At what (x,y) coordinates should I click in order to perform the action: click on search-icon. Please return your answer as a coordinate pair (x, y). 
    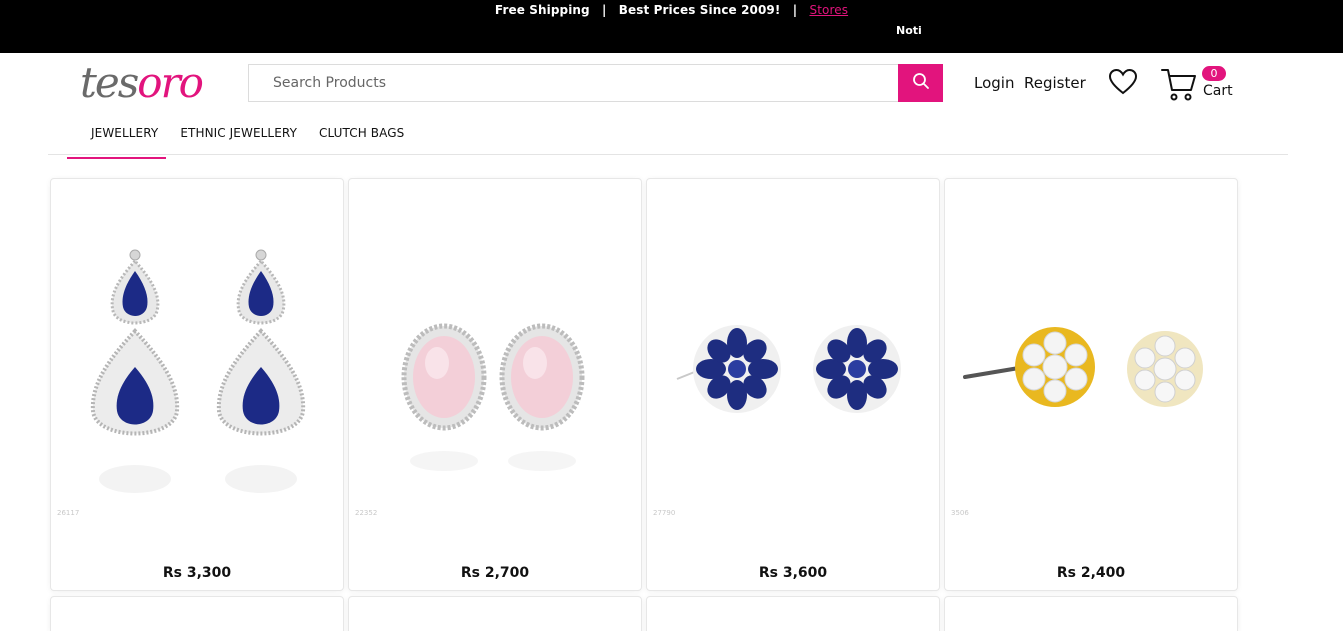
    Looking at the image, I should click on (921, 83).